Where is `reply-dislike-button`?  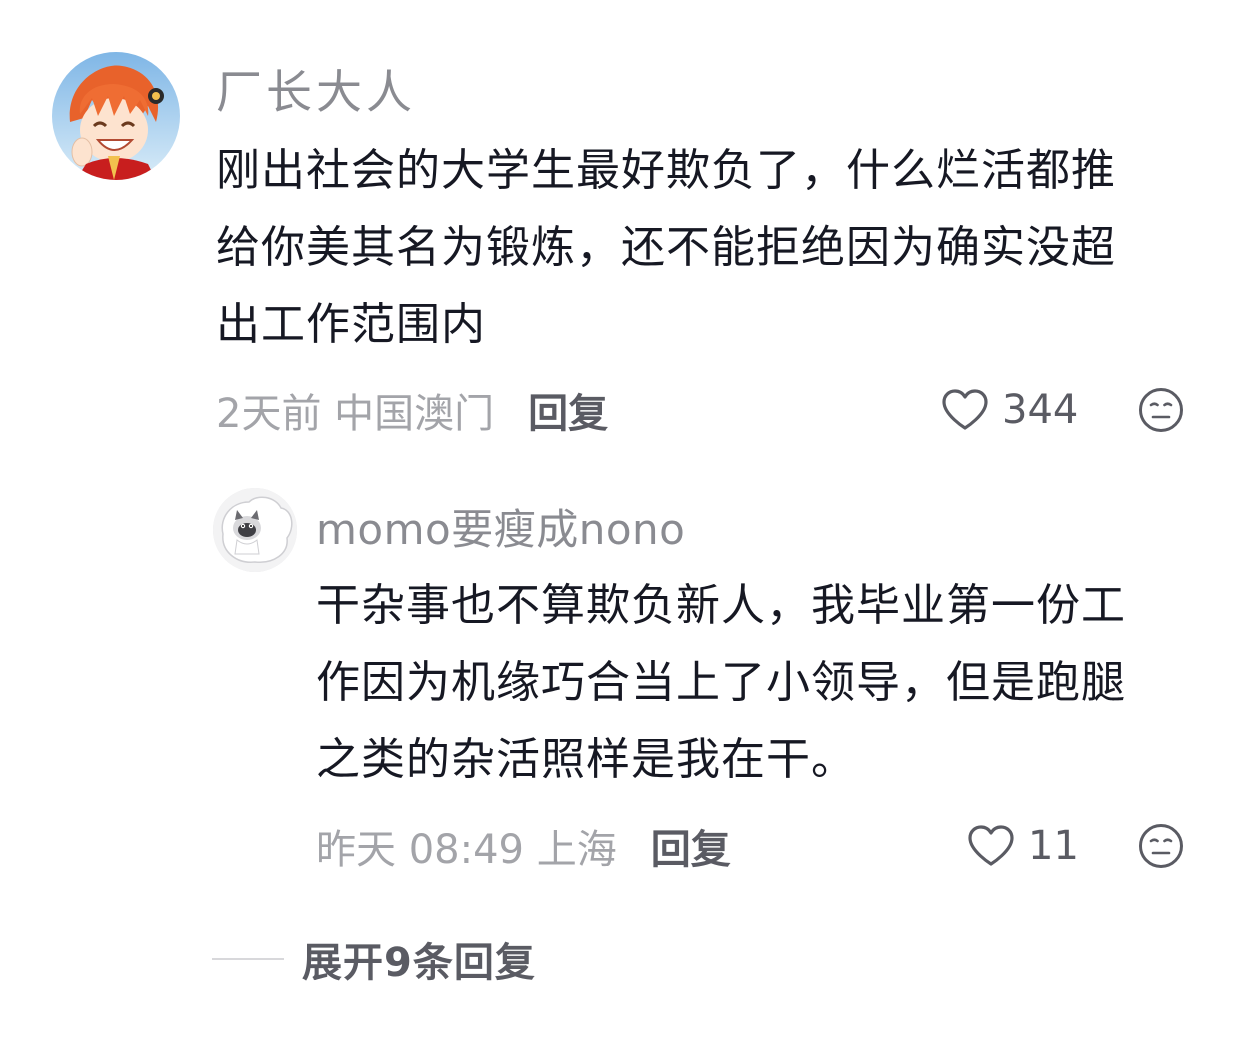
reply-dislike-button is located at coordinates (1161, 848).